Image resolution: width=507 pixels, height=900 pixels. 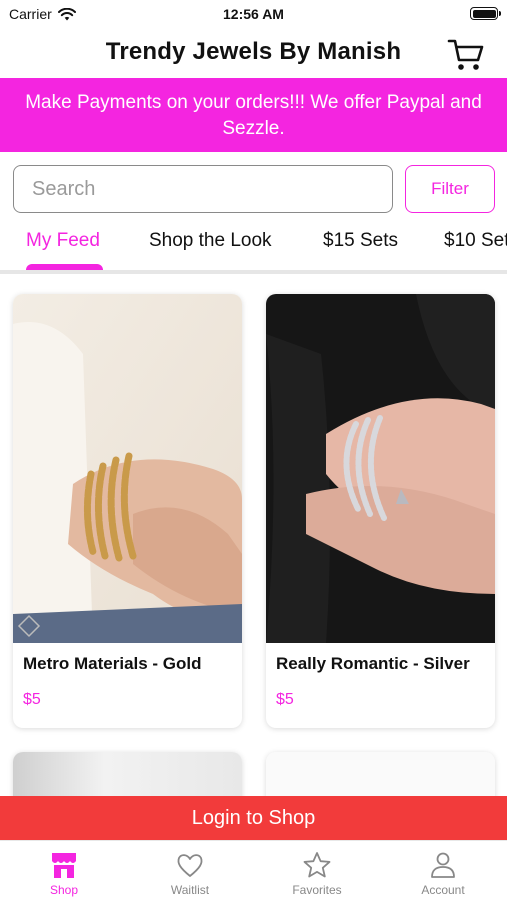 I want to click on nav-item-favorites: Favorites, so click(x=317, y=874).